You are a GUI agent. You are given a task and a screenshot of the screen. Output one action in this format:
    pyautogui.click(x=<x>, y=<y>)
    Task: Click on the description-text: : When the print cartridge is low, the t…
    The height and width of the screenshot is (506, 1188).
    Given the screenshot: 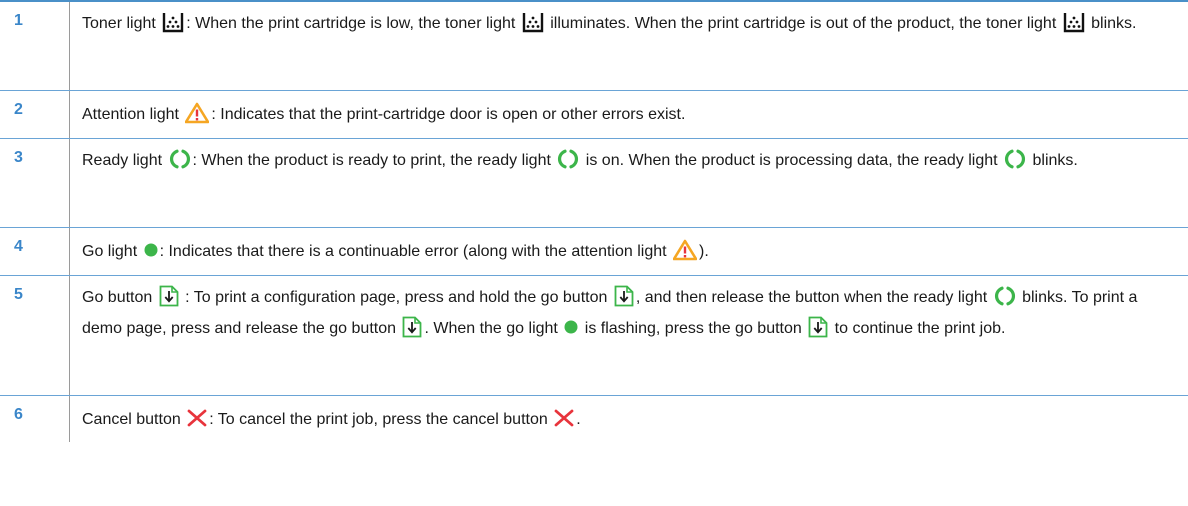 What is the action you would take?
    pyautogui.click(x=353, y=23)
    